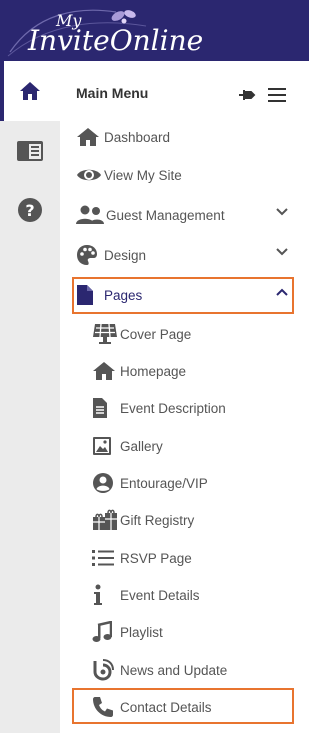  What do you see at coordinates (277, 95) in the screenshot?
I see `menu-toggle-icon` at bounding box center [277, 95].